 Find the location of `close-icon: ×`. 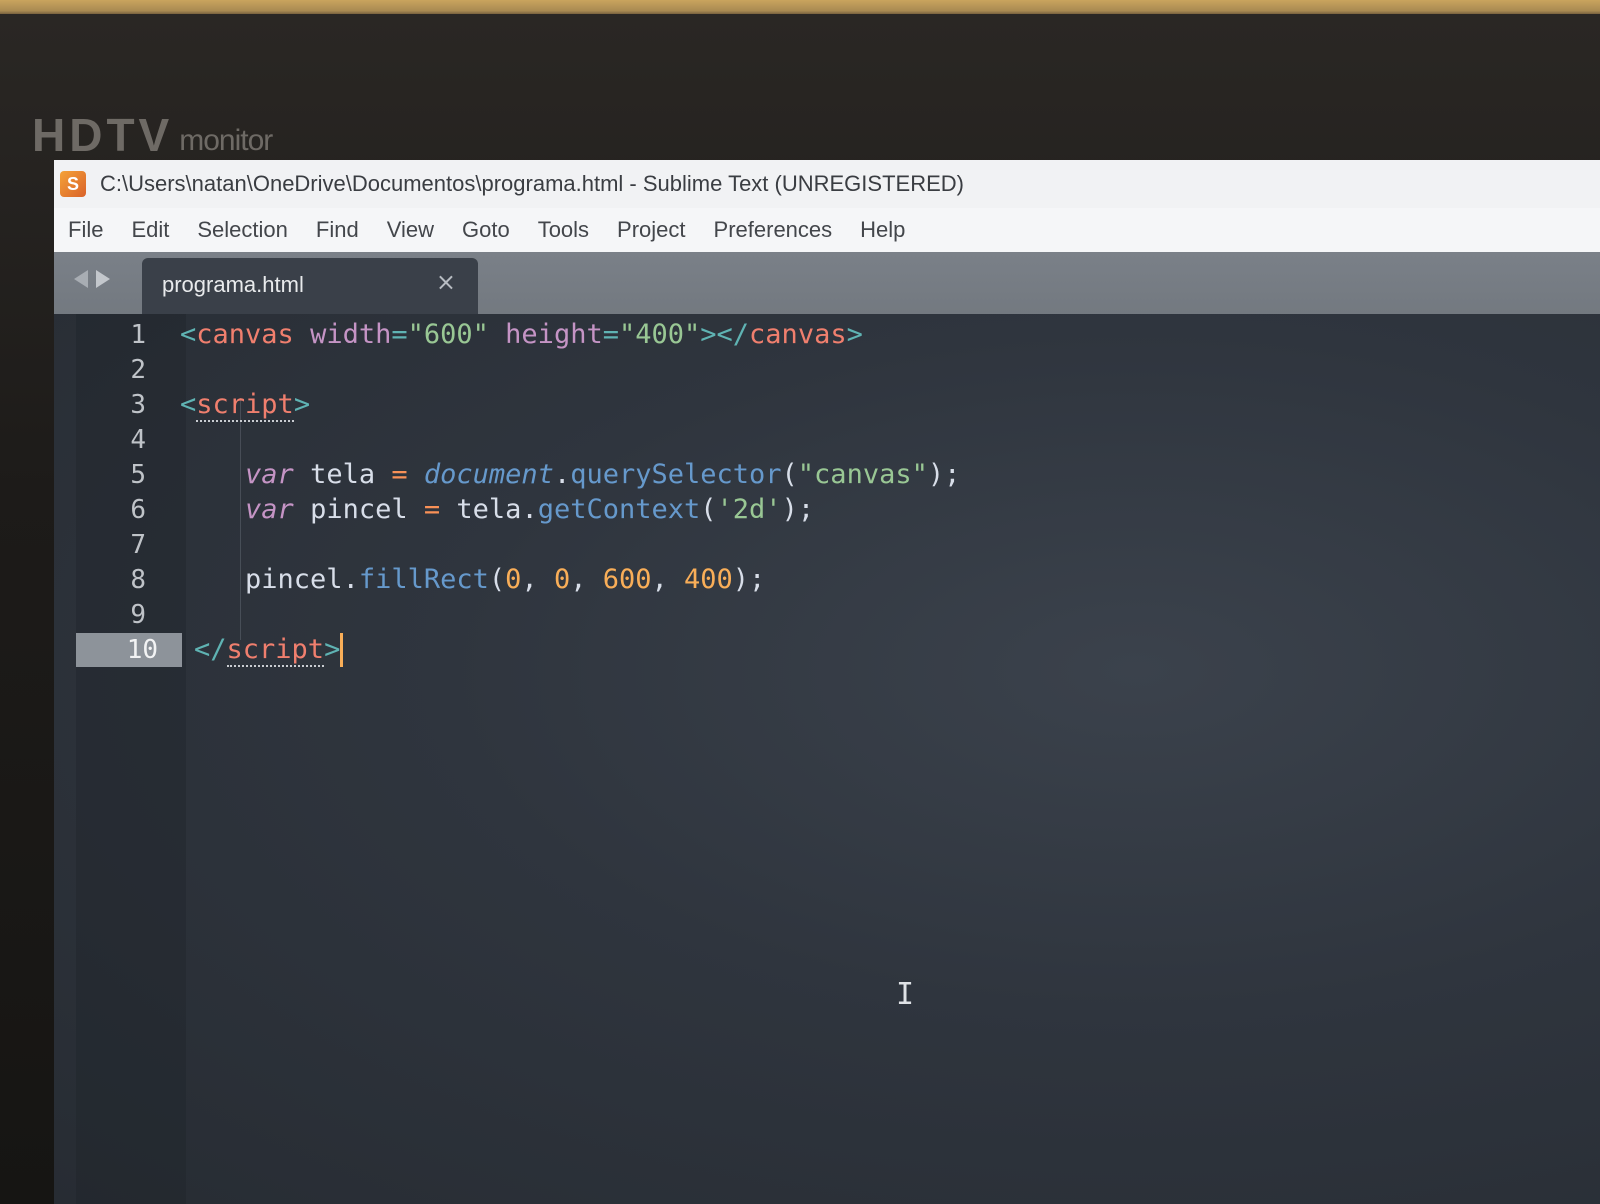

close-icon: × is located at coordinates (446, 282).